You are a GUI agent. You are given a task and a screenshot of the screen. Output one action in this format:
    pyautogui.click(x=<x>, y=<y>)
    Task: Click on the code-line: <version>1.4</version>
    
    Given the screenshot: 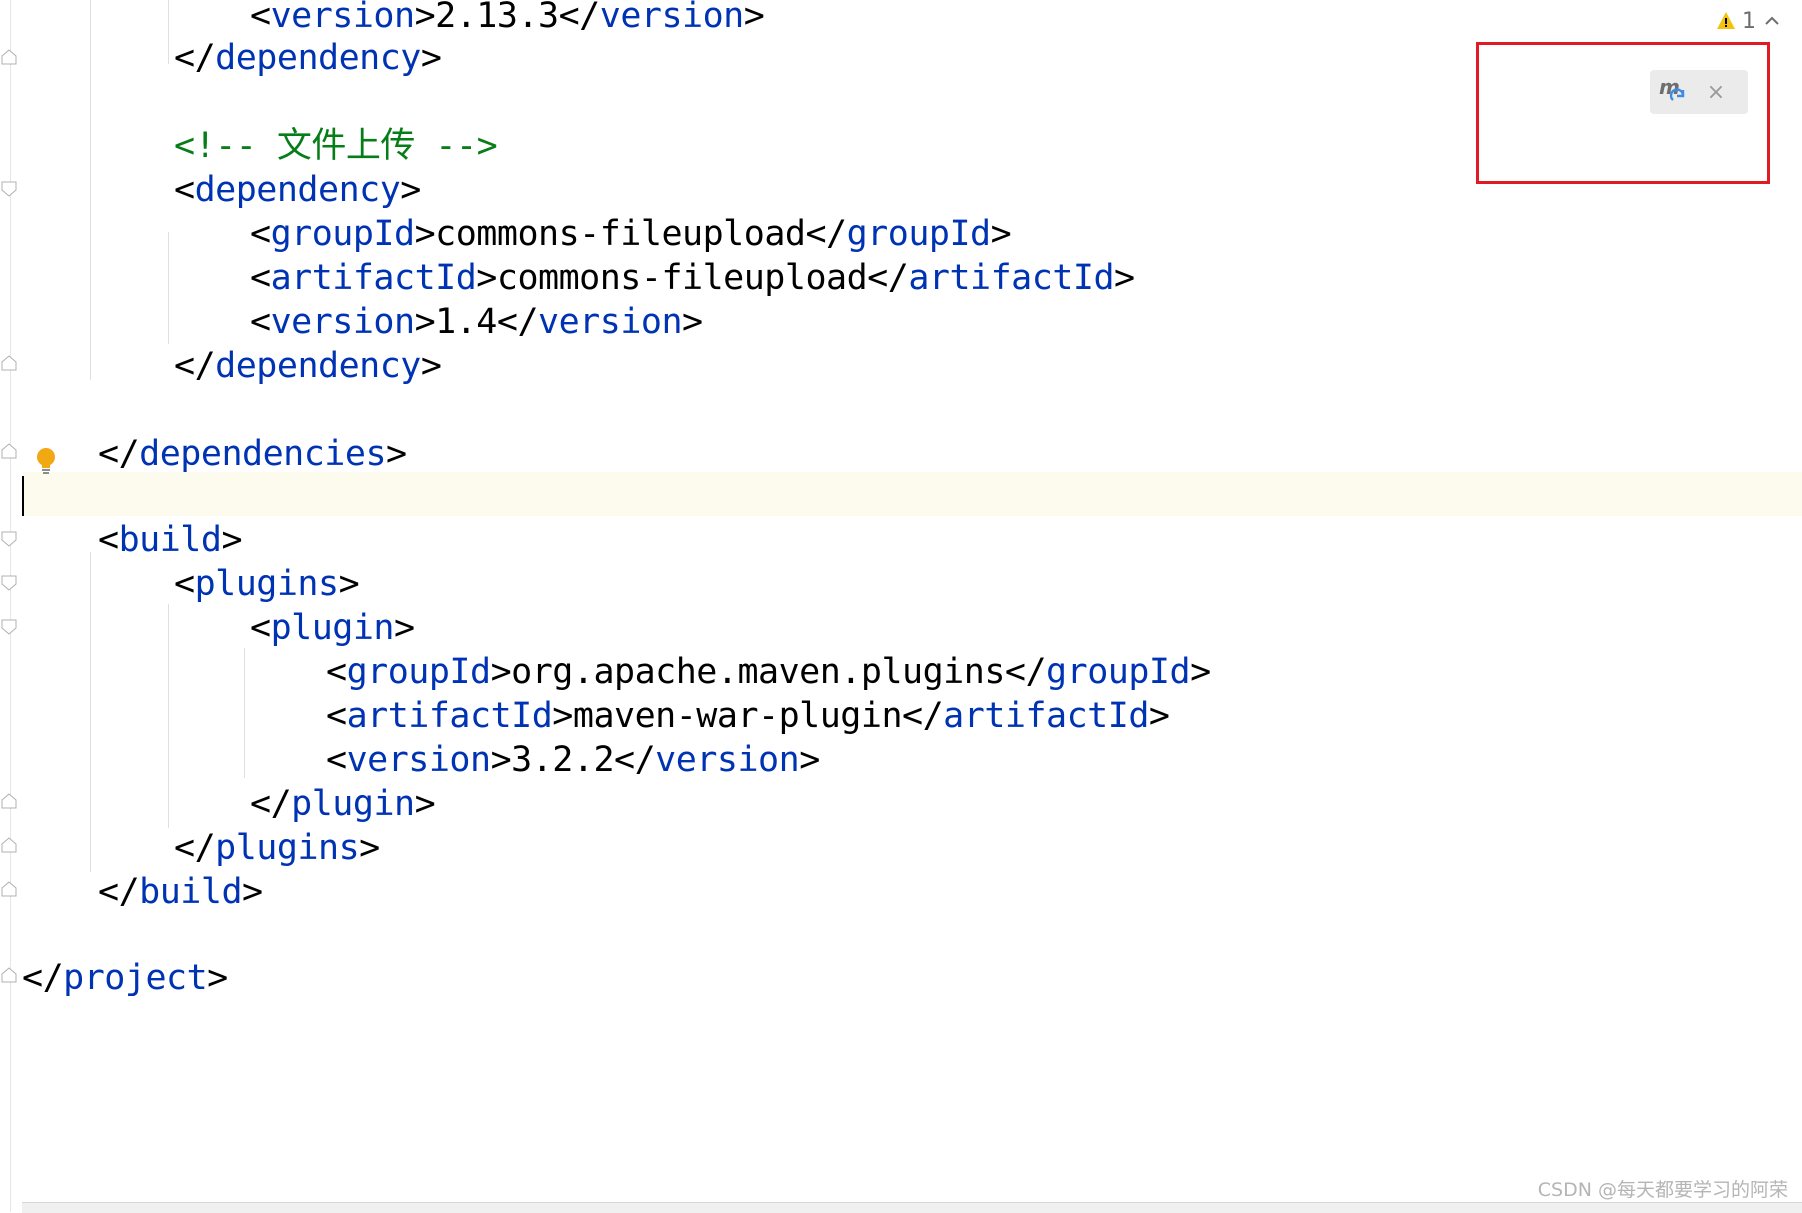 What is the action you would take?
    pyautogui.click(x=476, y=322)
    